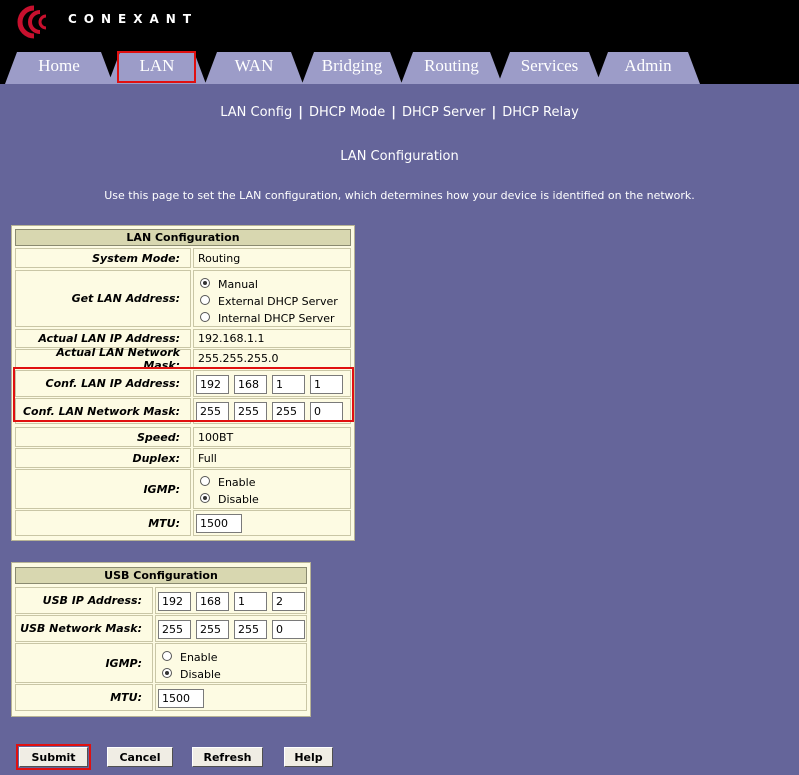  What do you see at coordinates (84, 697) in the screenshot?
I see `usb-mtu-label: MTU:` at bounding box center [84, 697].